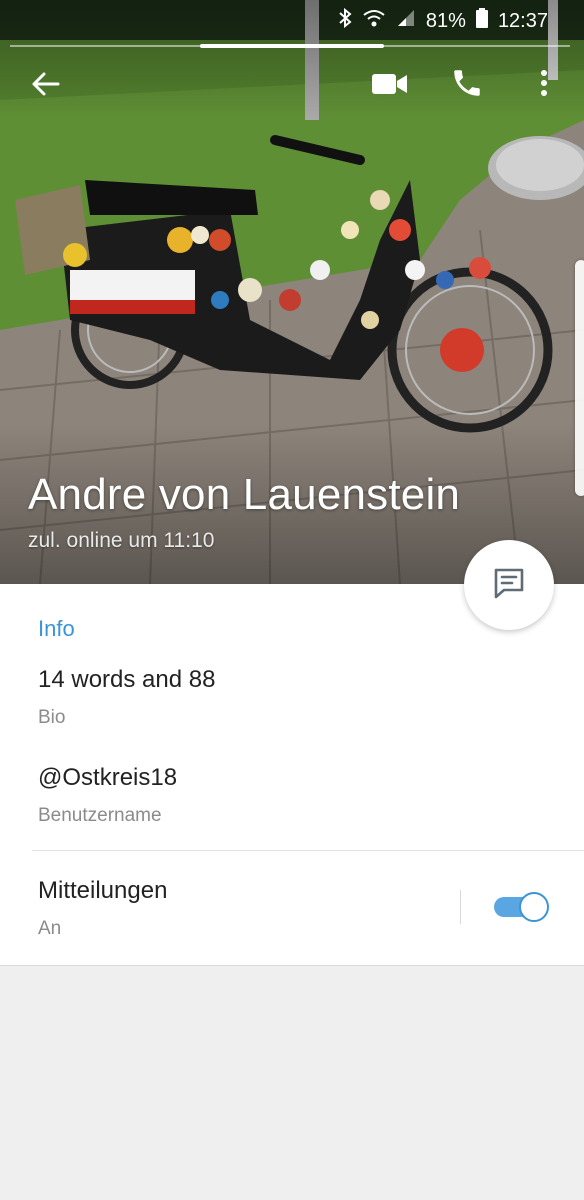 The height and width of the screenshot is (1200, 584). What do you see at coordinates (46, 84) in the screenshot?
I see `back-arrow-icon` at bounding box center [46, 84].